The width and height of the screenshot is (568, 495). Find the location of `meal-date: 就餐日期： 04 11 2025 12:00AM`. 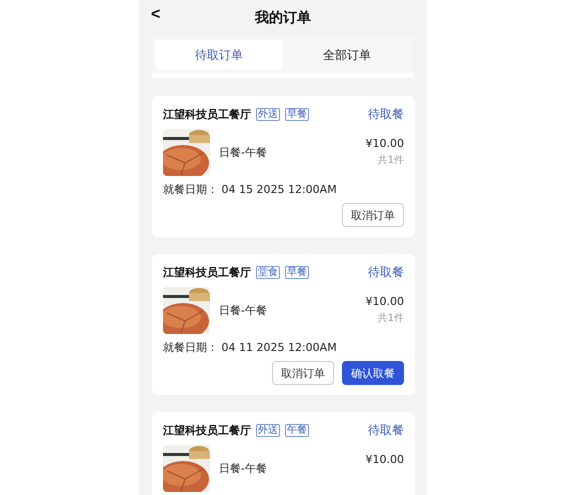

meal-date: 就餐日期： 04 11 2025 12:00AM is located at coordinates (250, 347).